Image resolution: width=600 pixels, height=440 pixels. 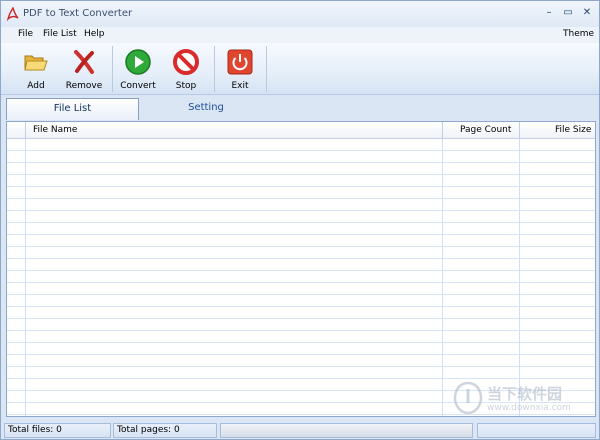 I want to click on menu-file: File, so click(x=25, y=34).